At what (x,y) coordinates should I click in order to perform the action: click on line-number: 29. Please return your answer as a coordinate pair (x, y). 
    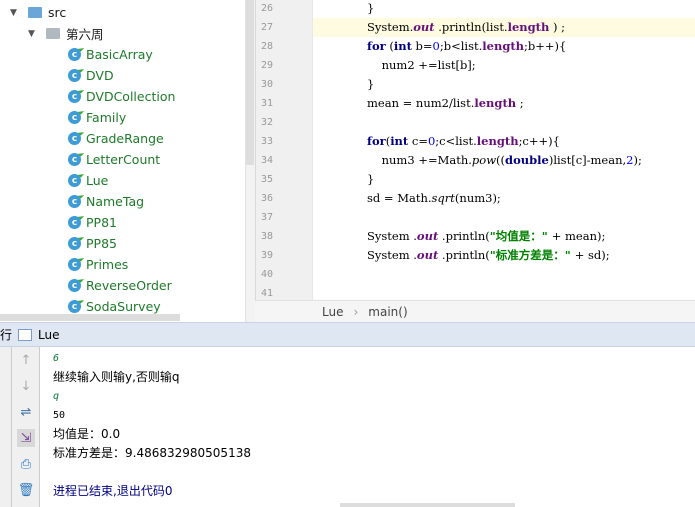
    Looking at the image, I should click on (267, 65).